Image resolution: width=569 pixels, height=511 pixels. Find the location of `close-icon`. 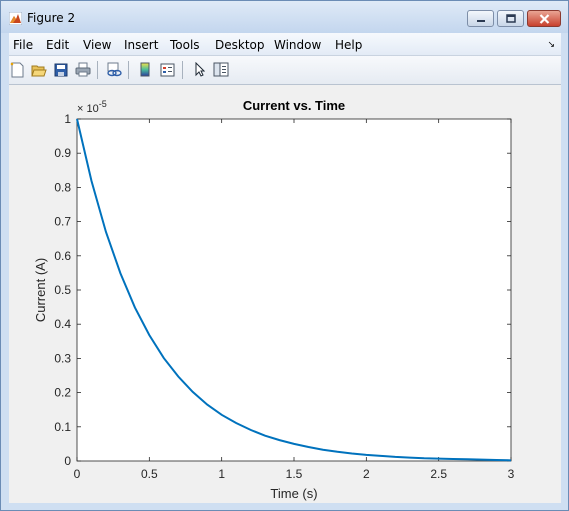

close-icon is located at coordinates (544, 18).